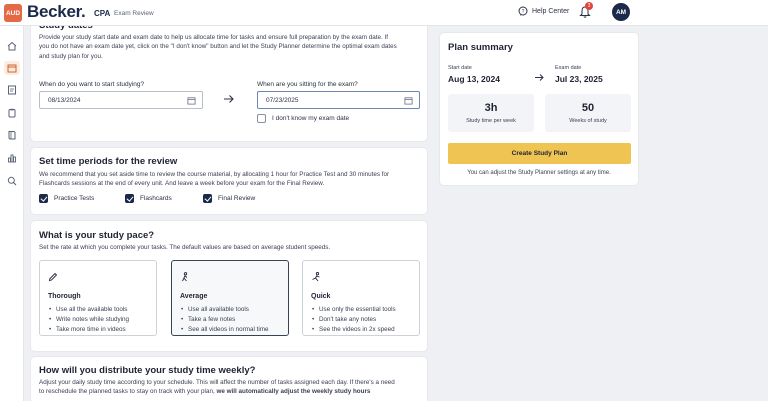  What do you see at coordinates (53, 277) in the screenshot?
I see `pencil-icon` at bounding box center [53, 277].